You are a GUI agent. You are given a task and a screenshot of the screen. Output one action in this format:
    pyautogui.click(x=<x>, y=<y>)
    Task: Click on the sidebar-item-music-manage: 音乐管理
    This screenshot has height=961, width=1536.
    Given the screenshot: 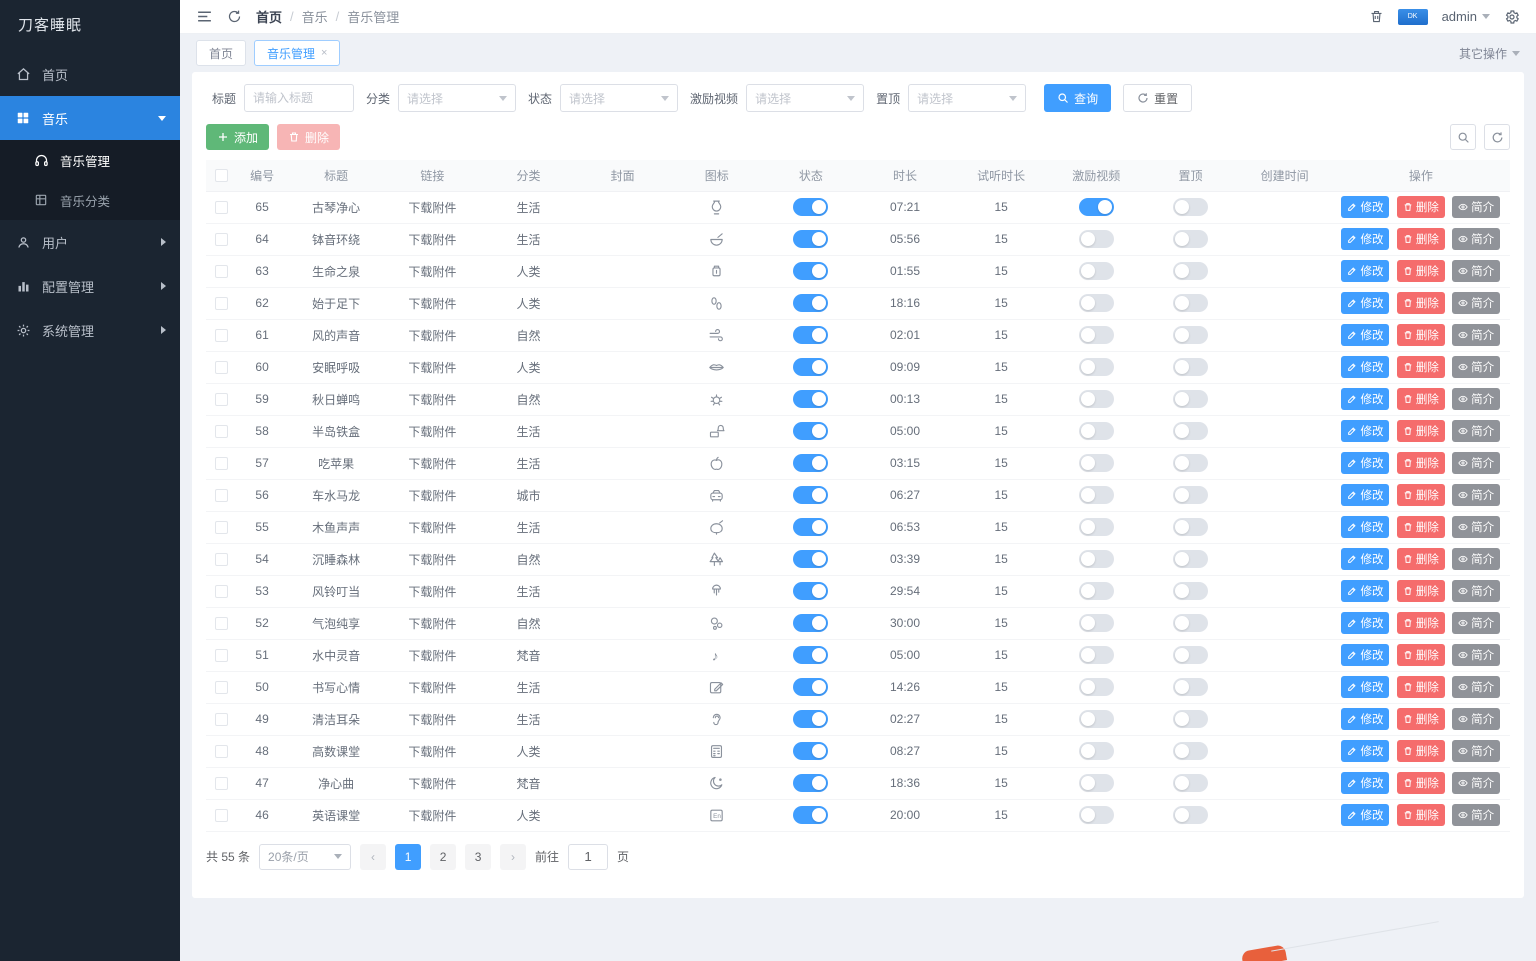 What is the action you would take?
    pyautogui.click(x=90, y=160)
    